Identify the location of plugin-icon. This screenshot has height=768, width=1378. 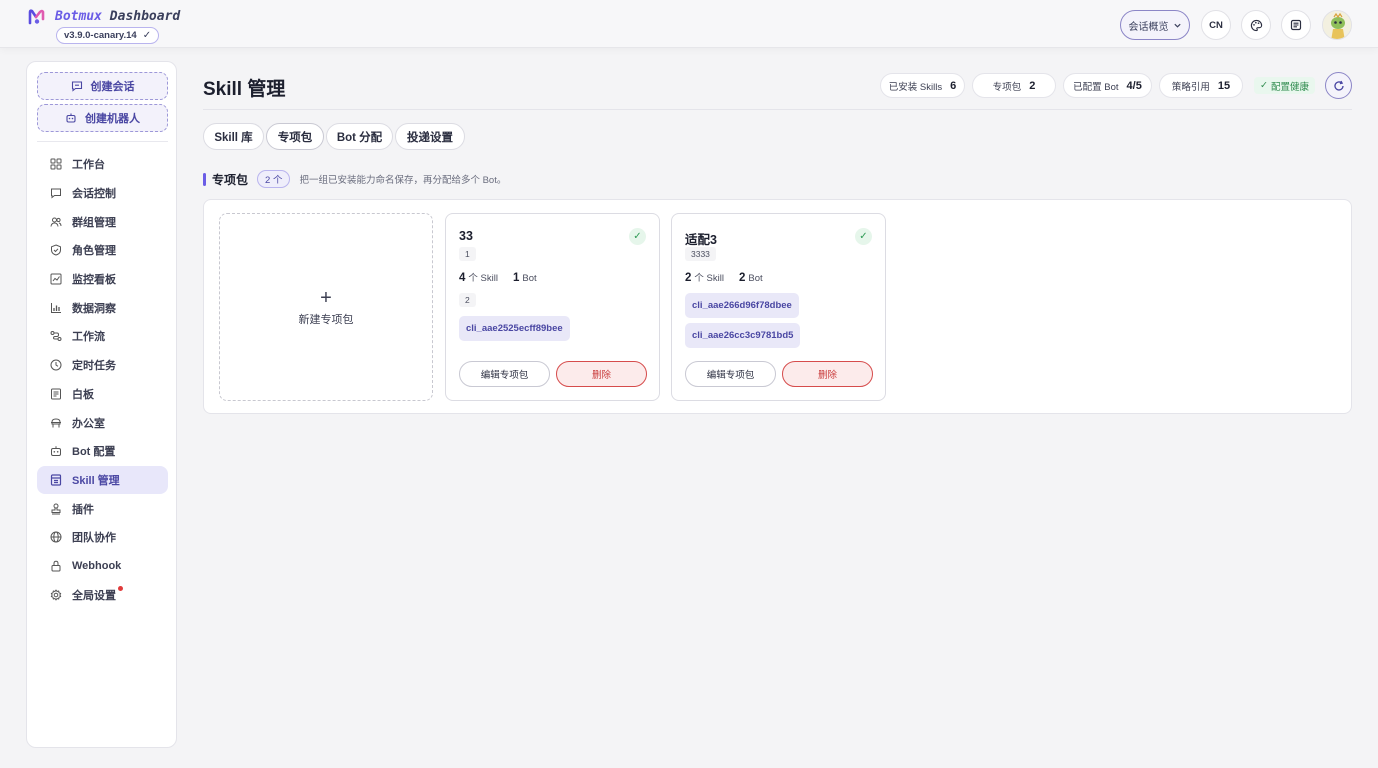
(56, 509).